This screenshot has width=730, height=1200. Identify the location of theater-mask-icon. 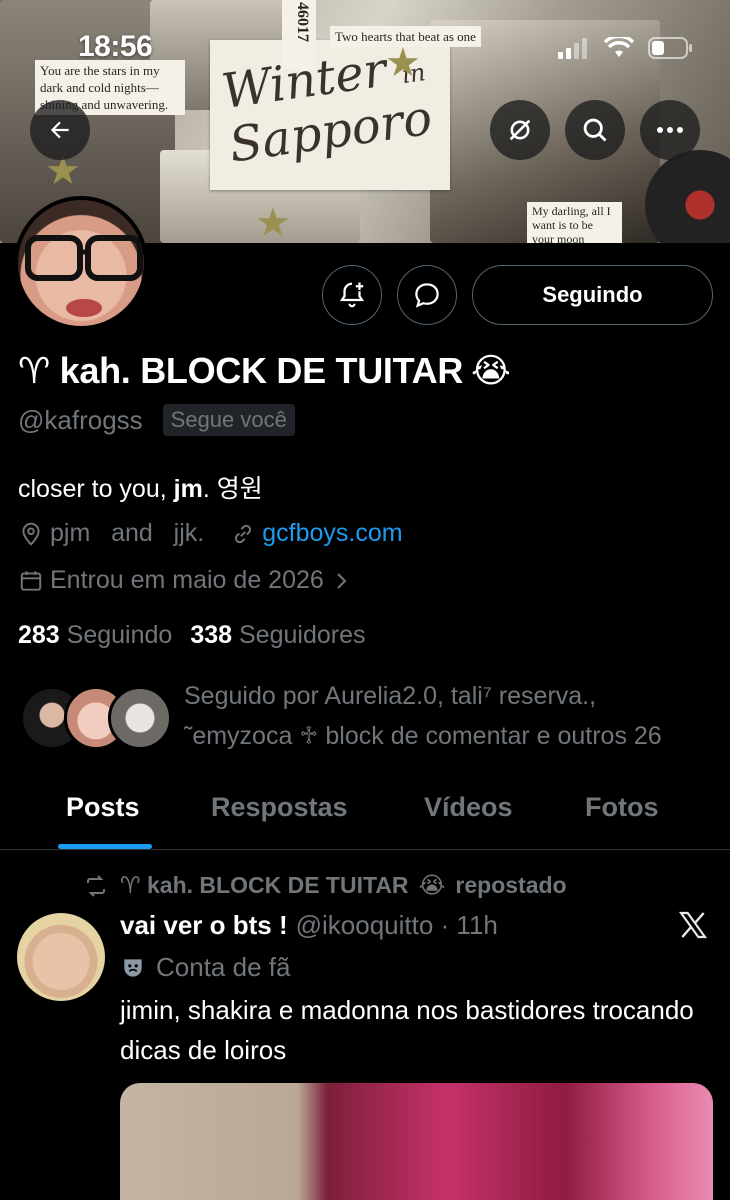
(133, 967).